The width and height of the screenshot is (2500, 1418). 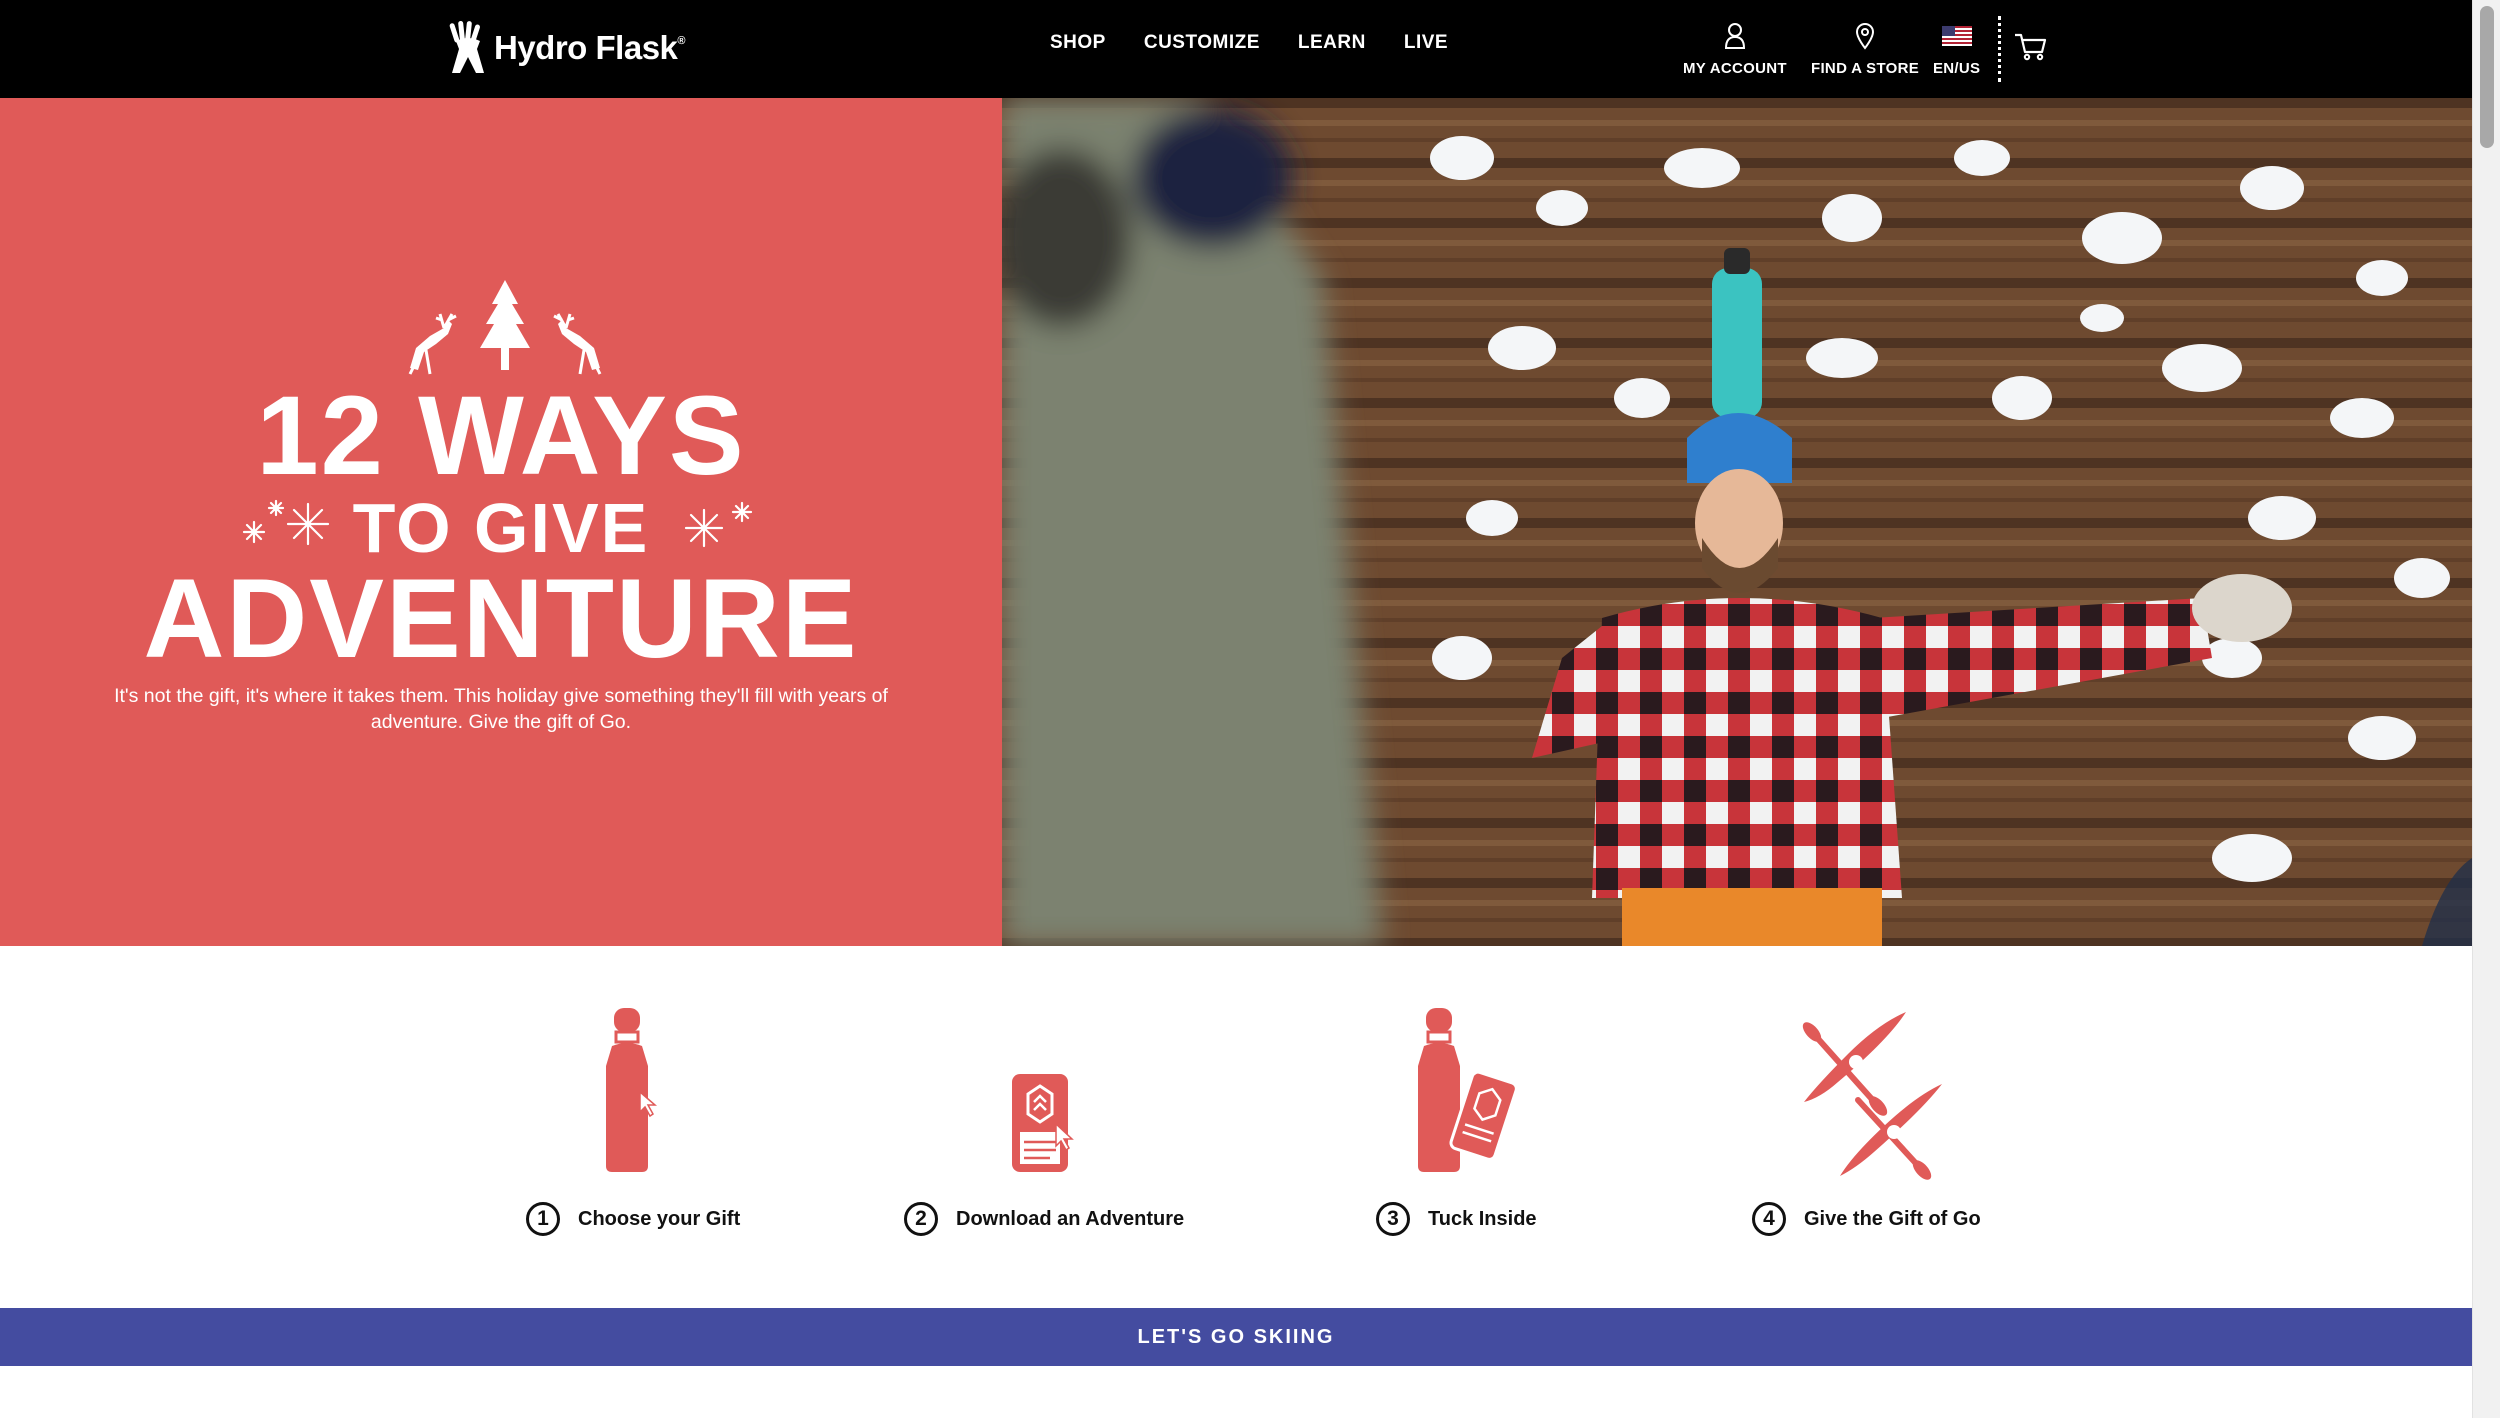 I want to click on brand-logo: Hydro Flask®, so click(x=566, y=48).